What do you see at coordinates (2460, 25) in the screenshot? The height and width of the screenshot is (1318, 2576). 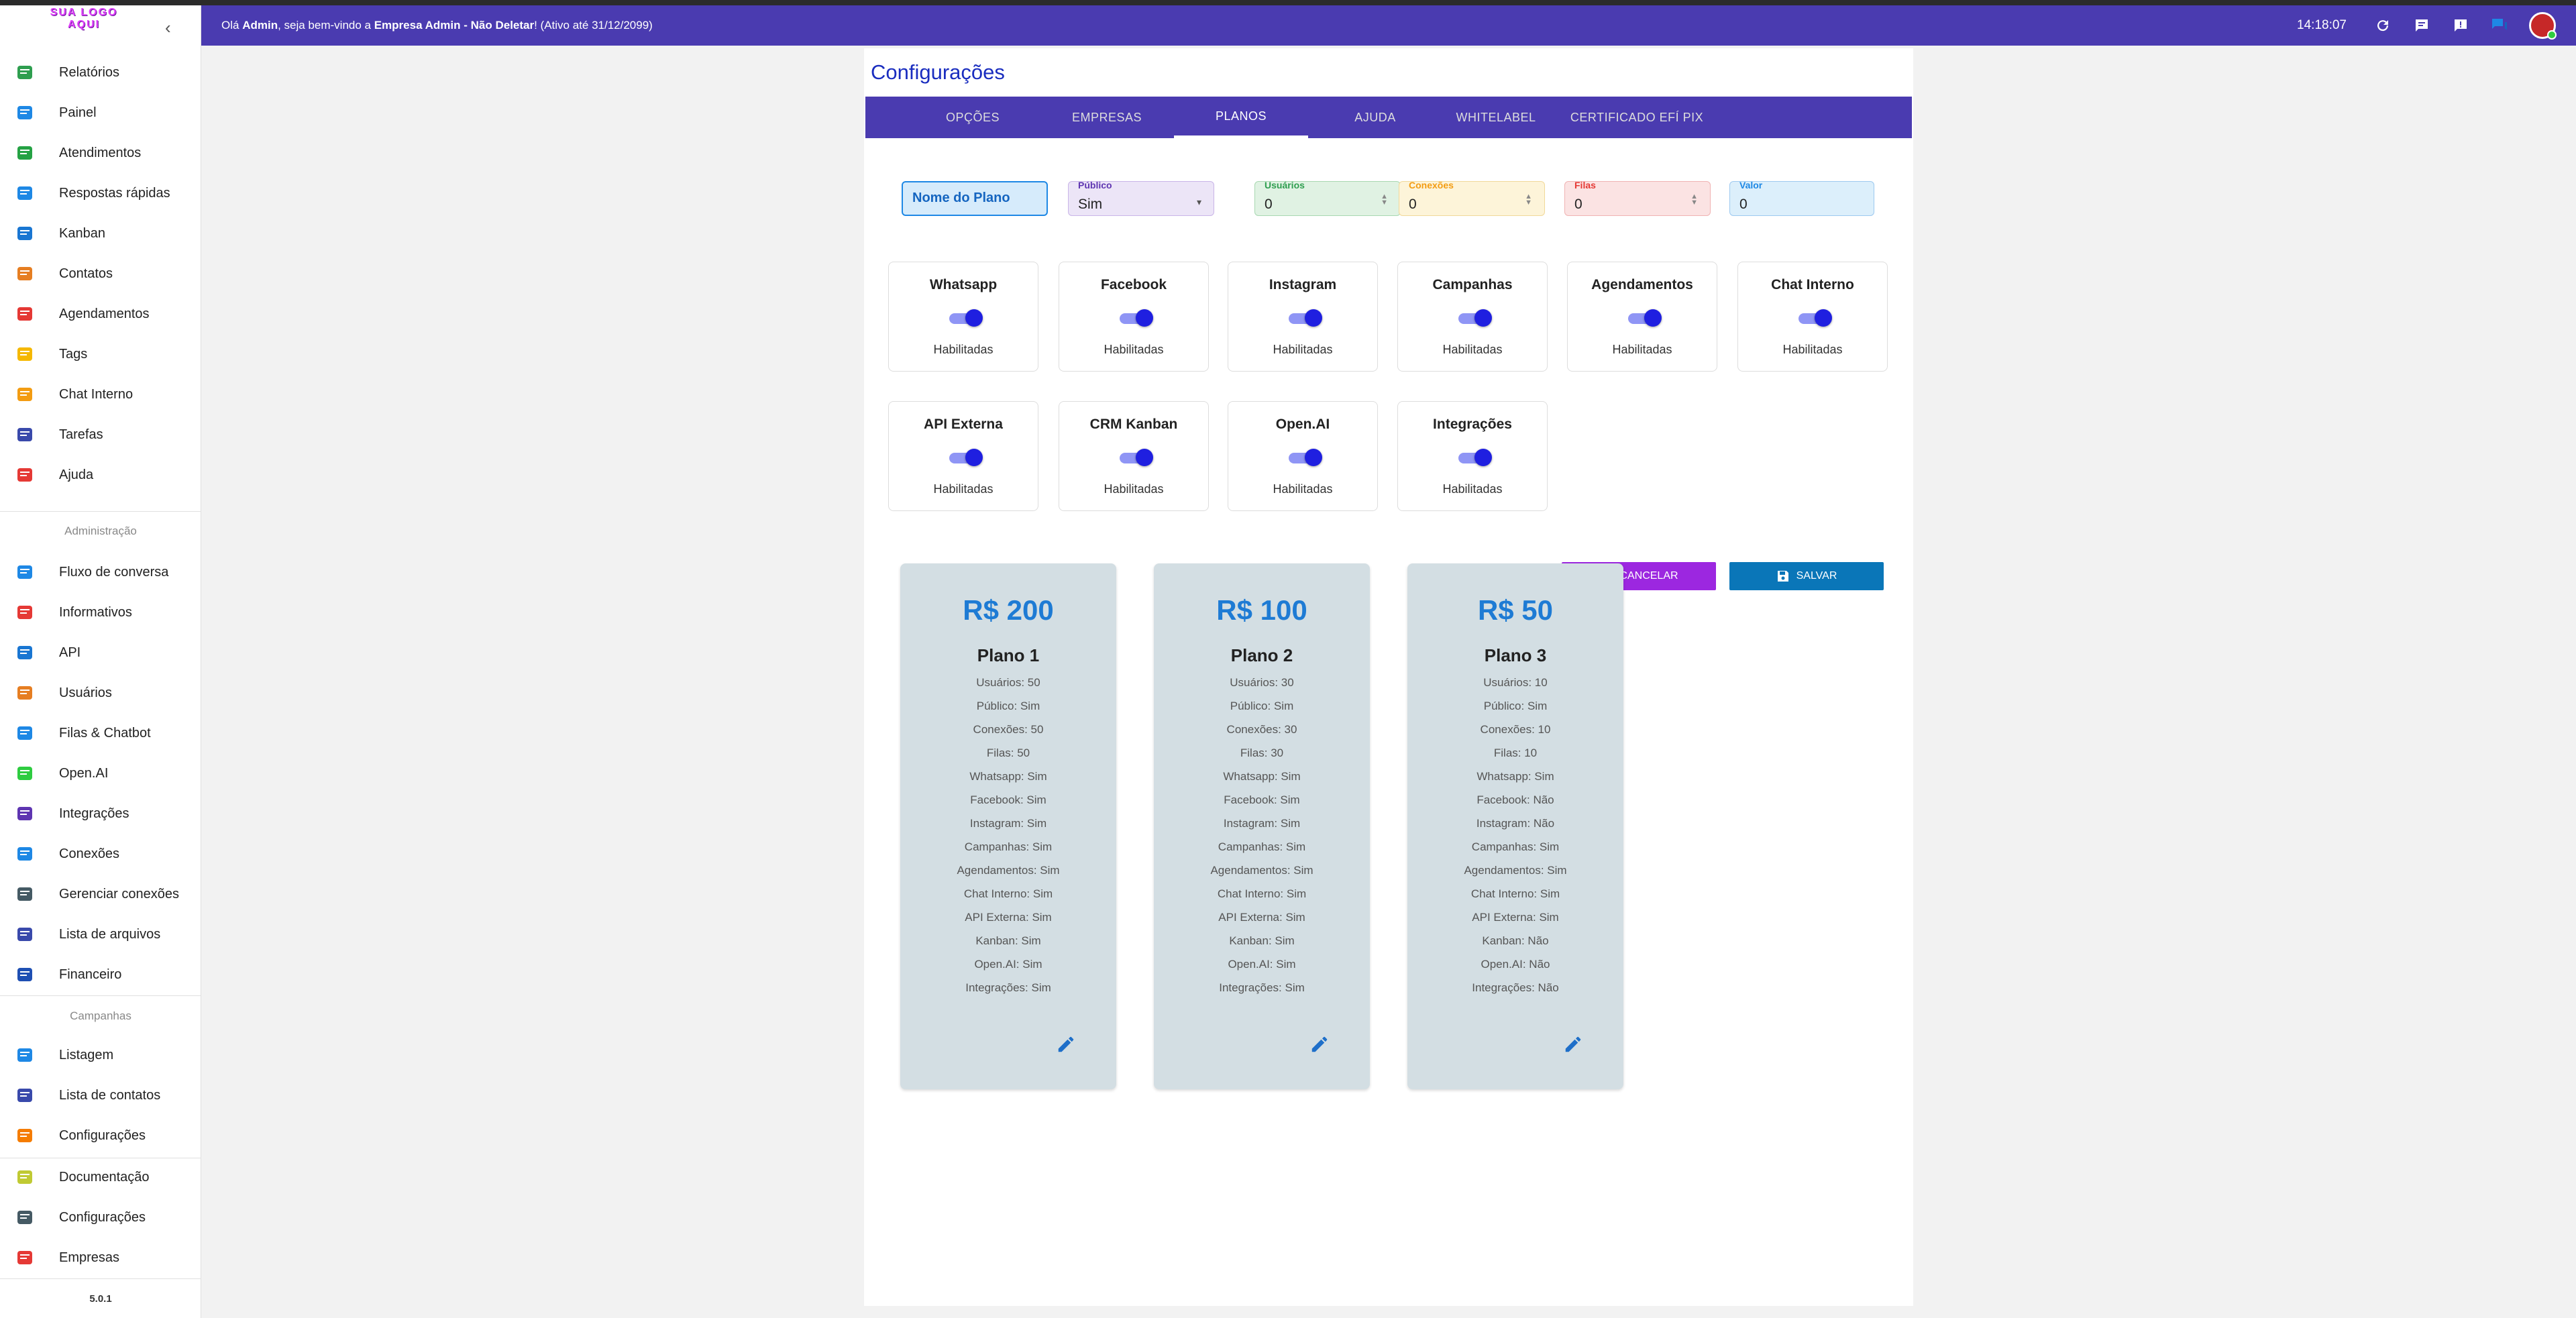 I see `announcement-icon` at bounding box center [2460, 25].